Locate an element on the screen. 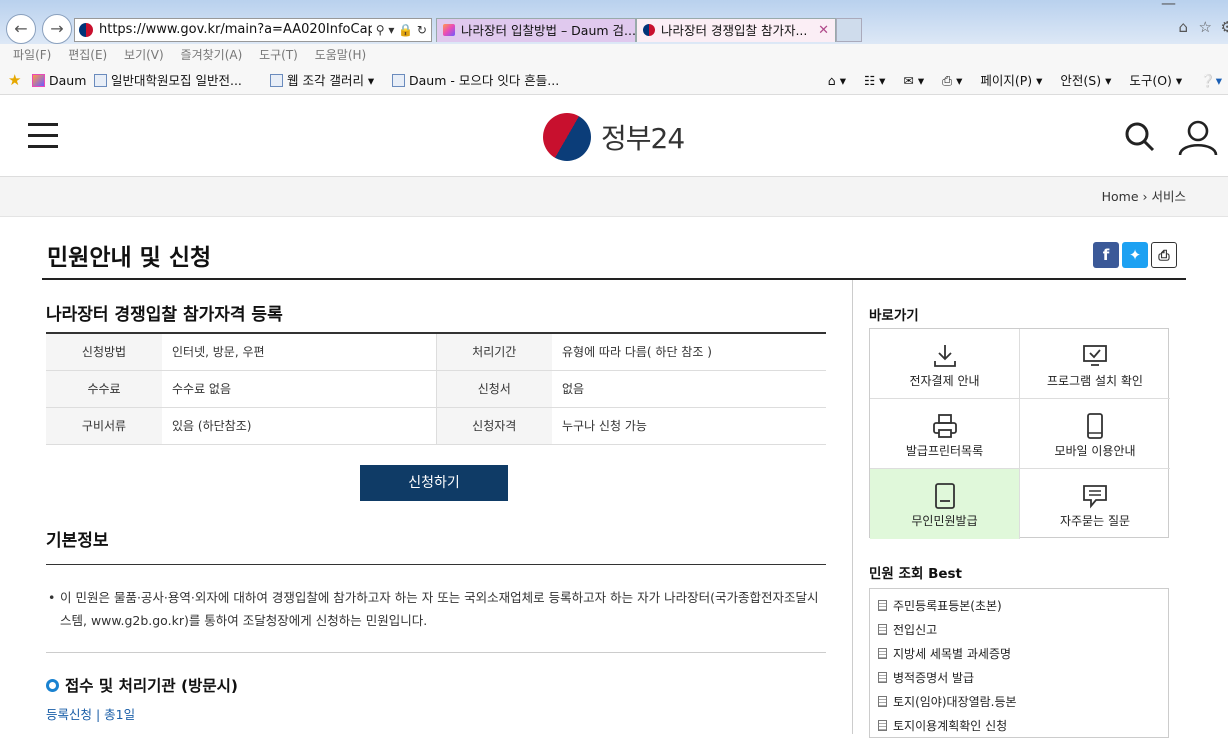 This screenshot has width=1228, height=741. service-title: 나라장터 경쟁입찰 참가자격 등록 is located at coordinates (164, 315).